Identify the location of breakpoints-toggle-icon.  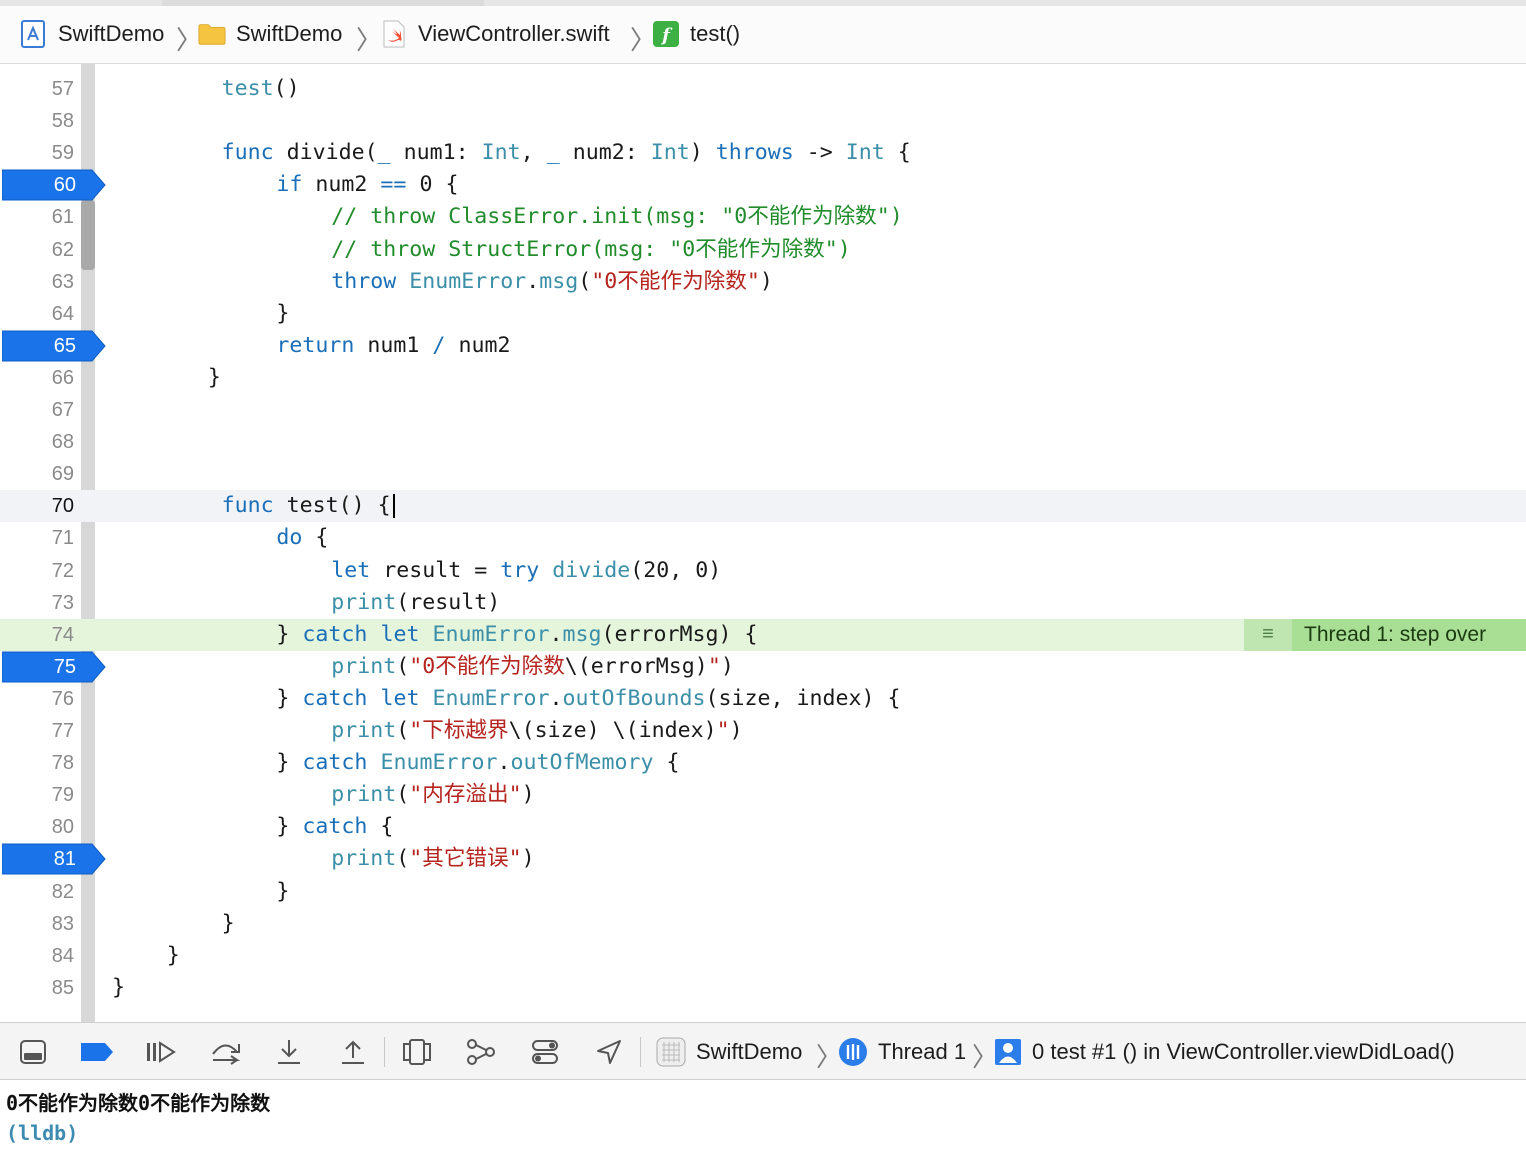
(97, 1052).